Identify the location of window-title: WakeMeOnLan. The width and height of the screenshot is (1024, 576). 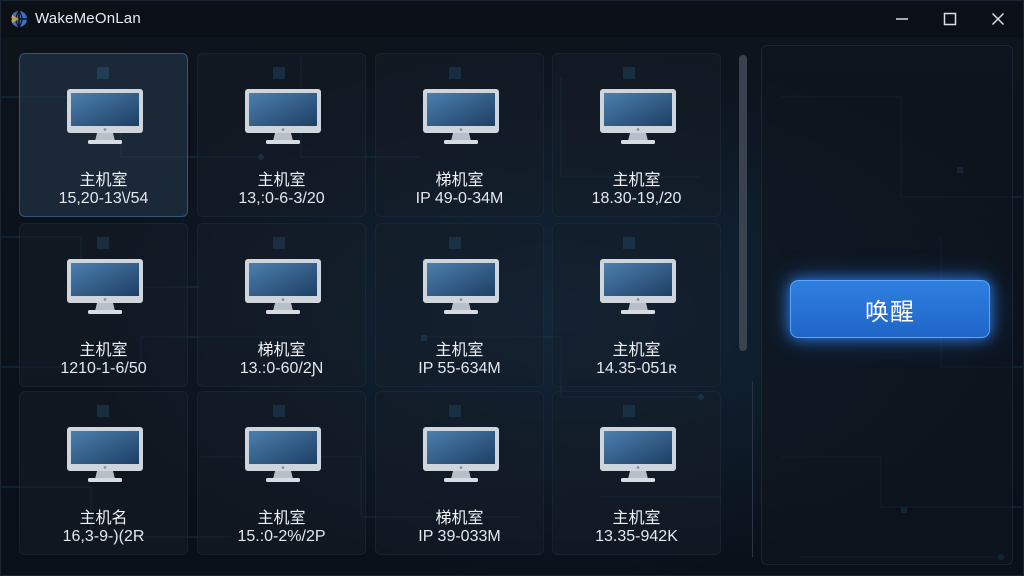
(88, 18).